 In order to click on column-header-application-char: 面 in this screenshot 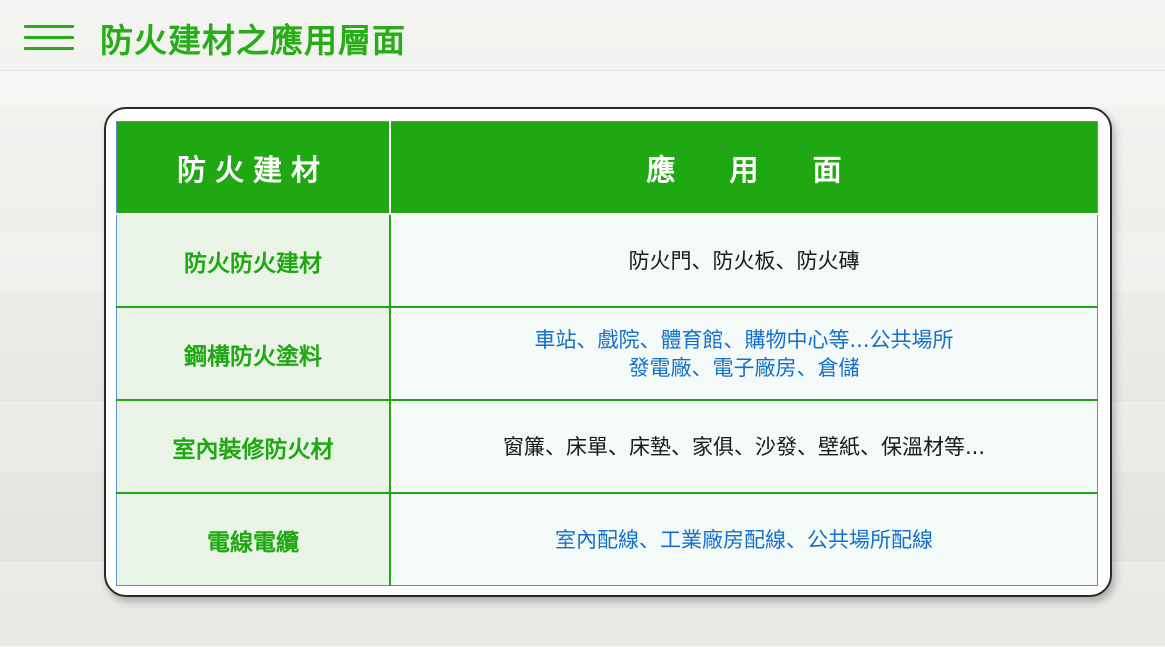, I will do `click(827, 169)`.